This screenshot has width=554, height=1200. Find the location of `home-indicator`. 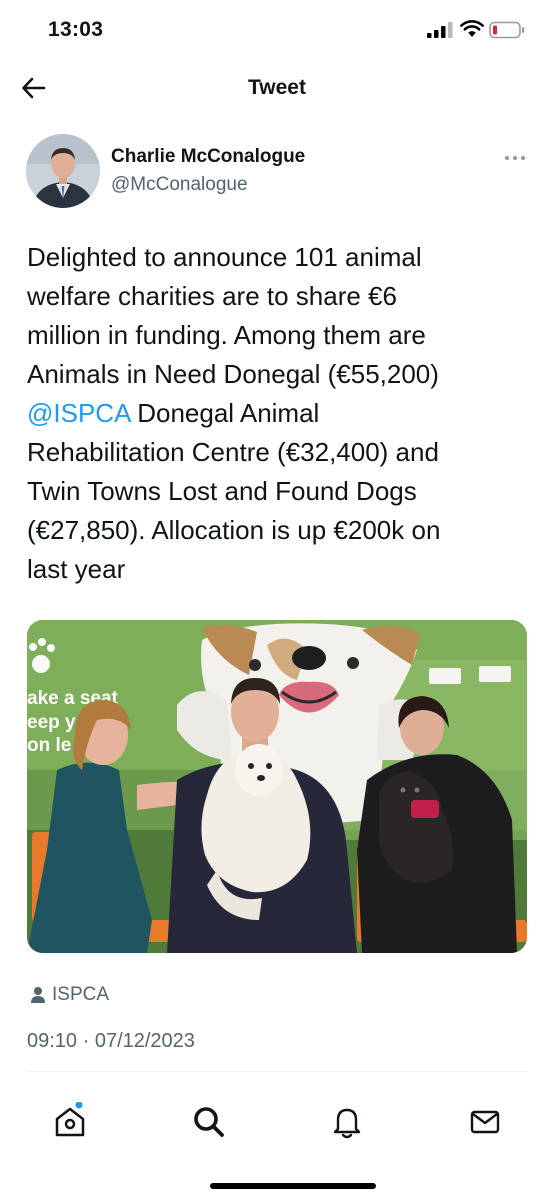

home-indicator is located at coordinates (293, 1186).